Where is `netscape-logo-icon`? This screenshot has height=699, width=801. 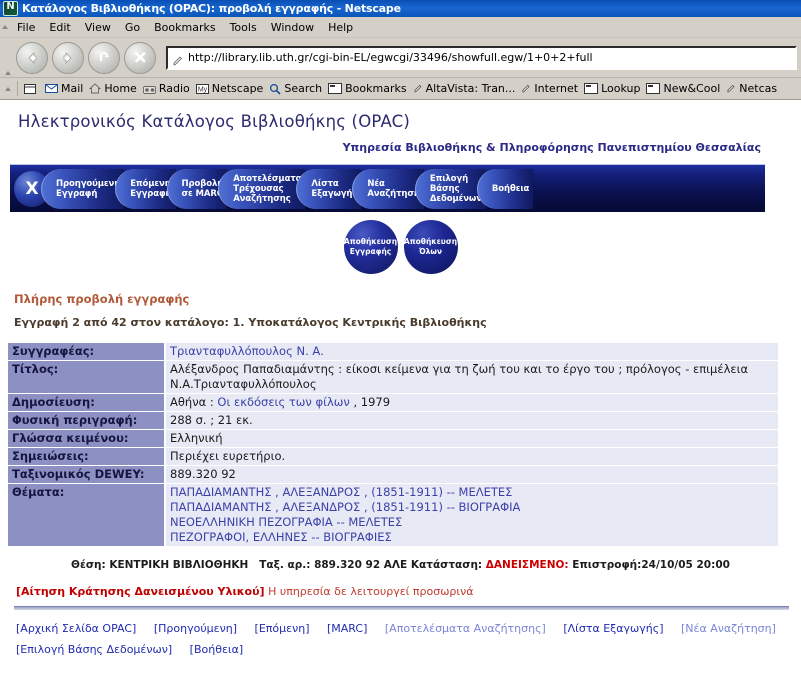
netscape-logo-icon is located at coordinates (10, 8).